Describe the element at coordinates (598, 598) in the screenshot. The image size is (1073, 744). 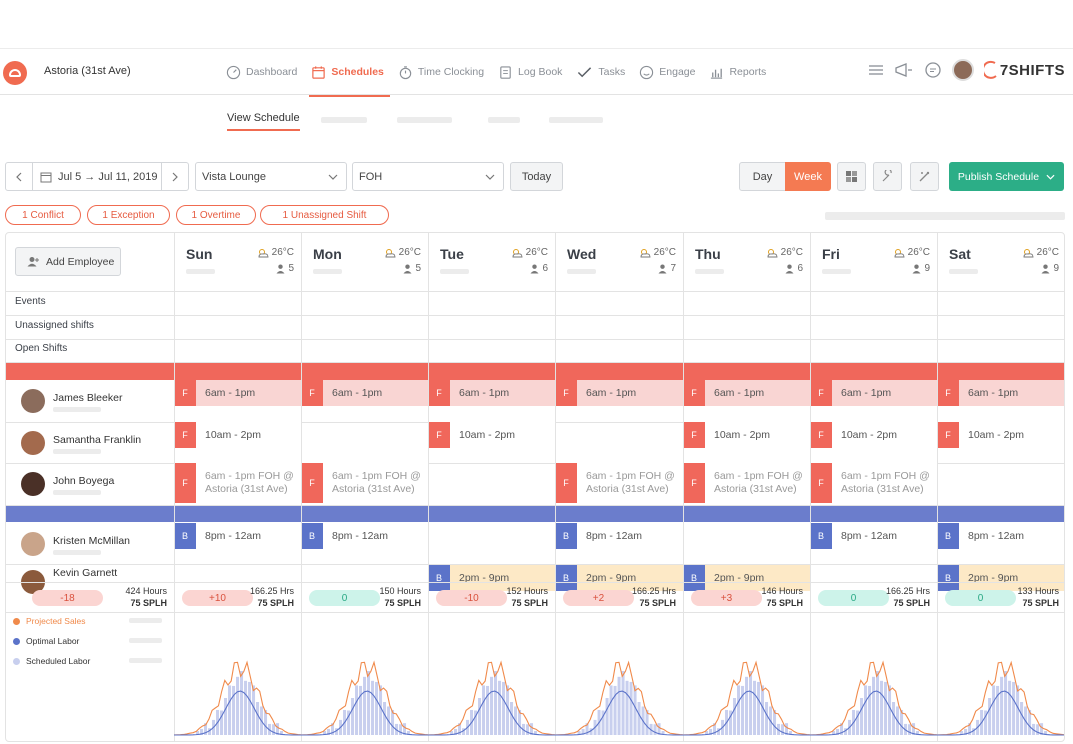
I see `labor-diff-pill: +2` at that location.